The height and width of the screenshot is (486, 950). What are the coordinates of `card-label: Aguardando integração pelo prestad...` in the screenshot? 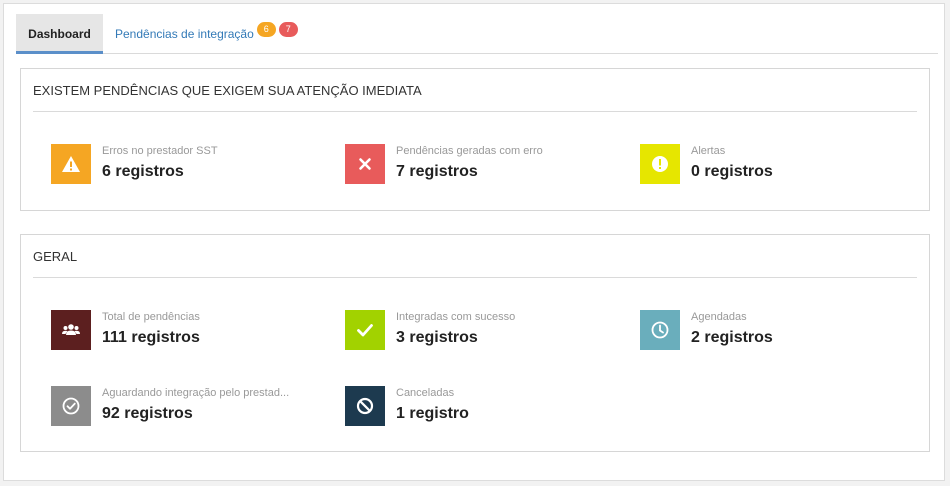 It's located at (196, 393).